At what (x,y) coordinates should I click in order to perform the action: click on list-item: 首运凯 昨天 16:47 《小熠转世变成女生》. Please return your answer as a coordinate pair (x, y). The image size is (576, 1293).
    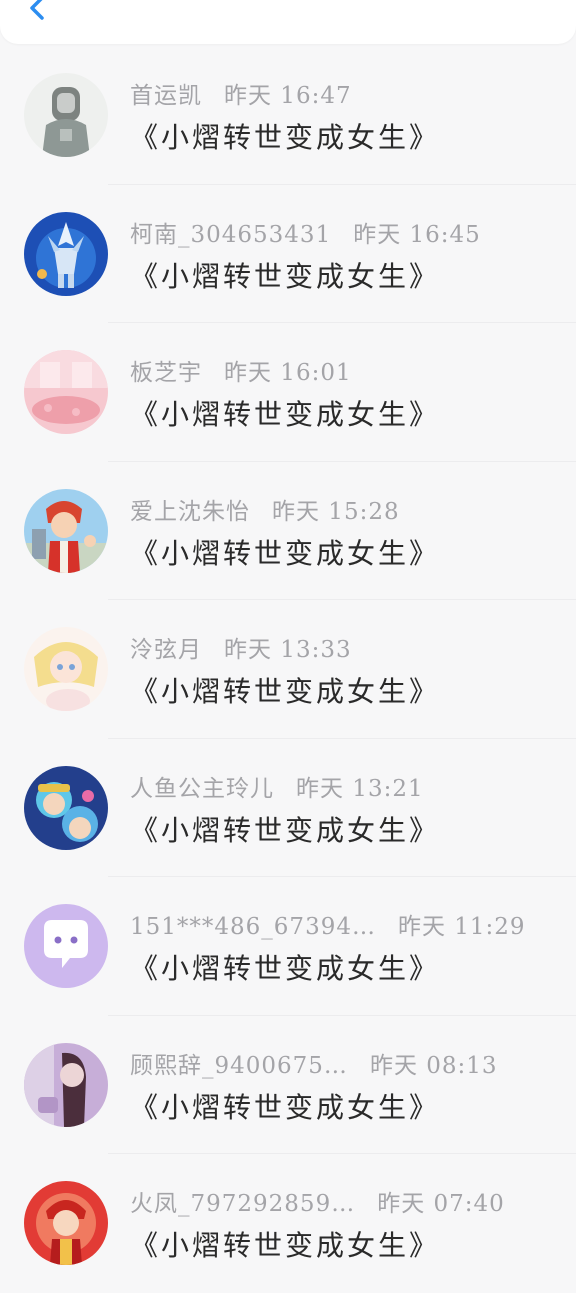
    Looking at the image, I should click on (288, 115).